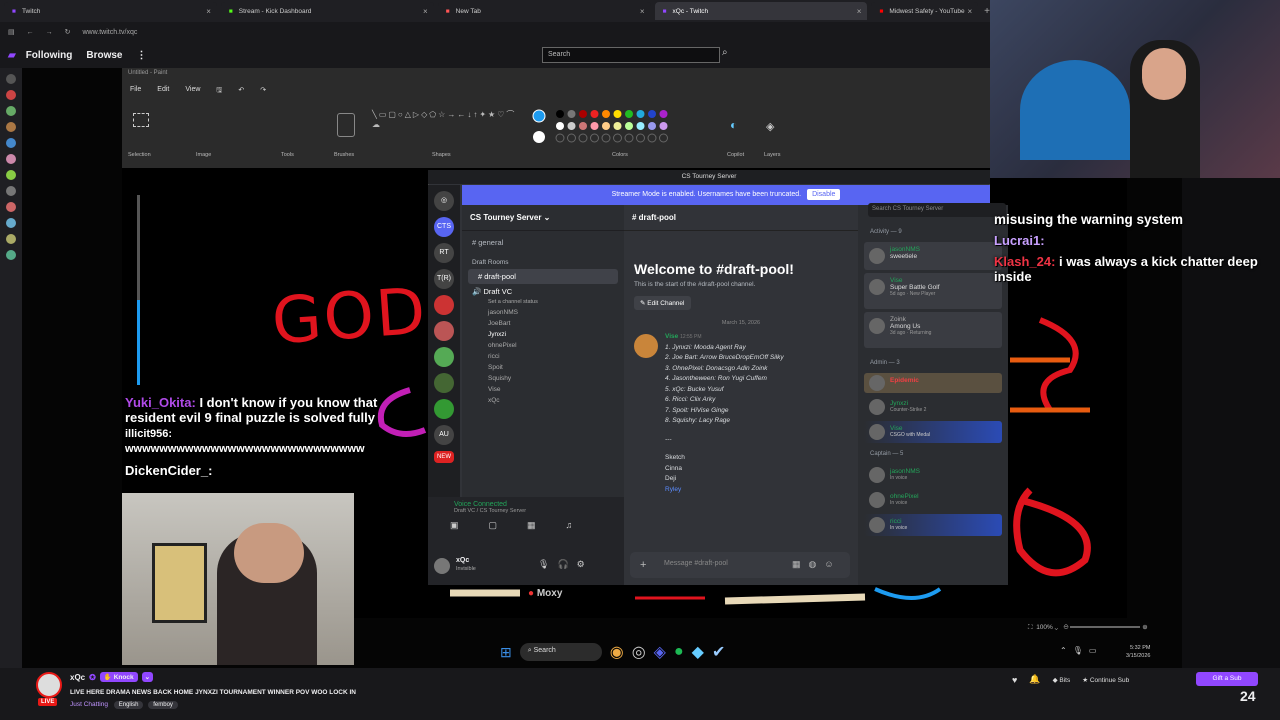 The width and height of the screenshot is (1280, 720). What do you see at coordinates (937, 210) in the screenshot?
I see `members-search: Search CS Tourney Server` at bounding box center [937, 210].